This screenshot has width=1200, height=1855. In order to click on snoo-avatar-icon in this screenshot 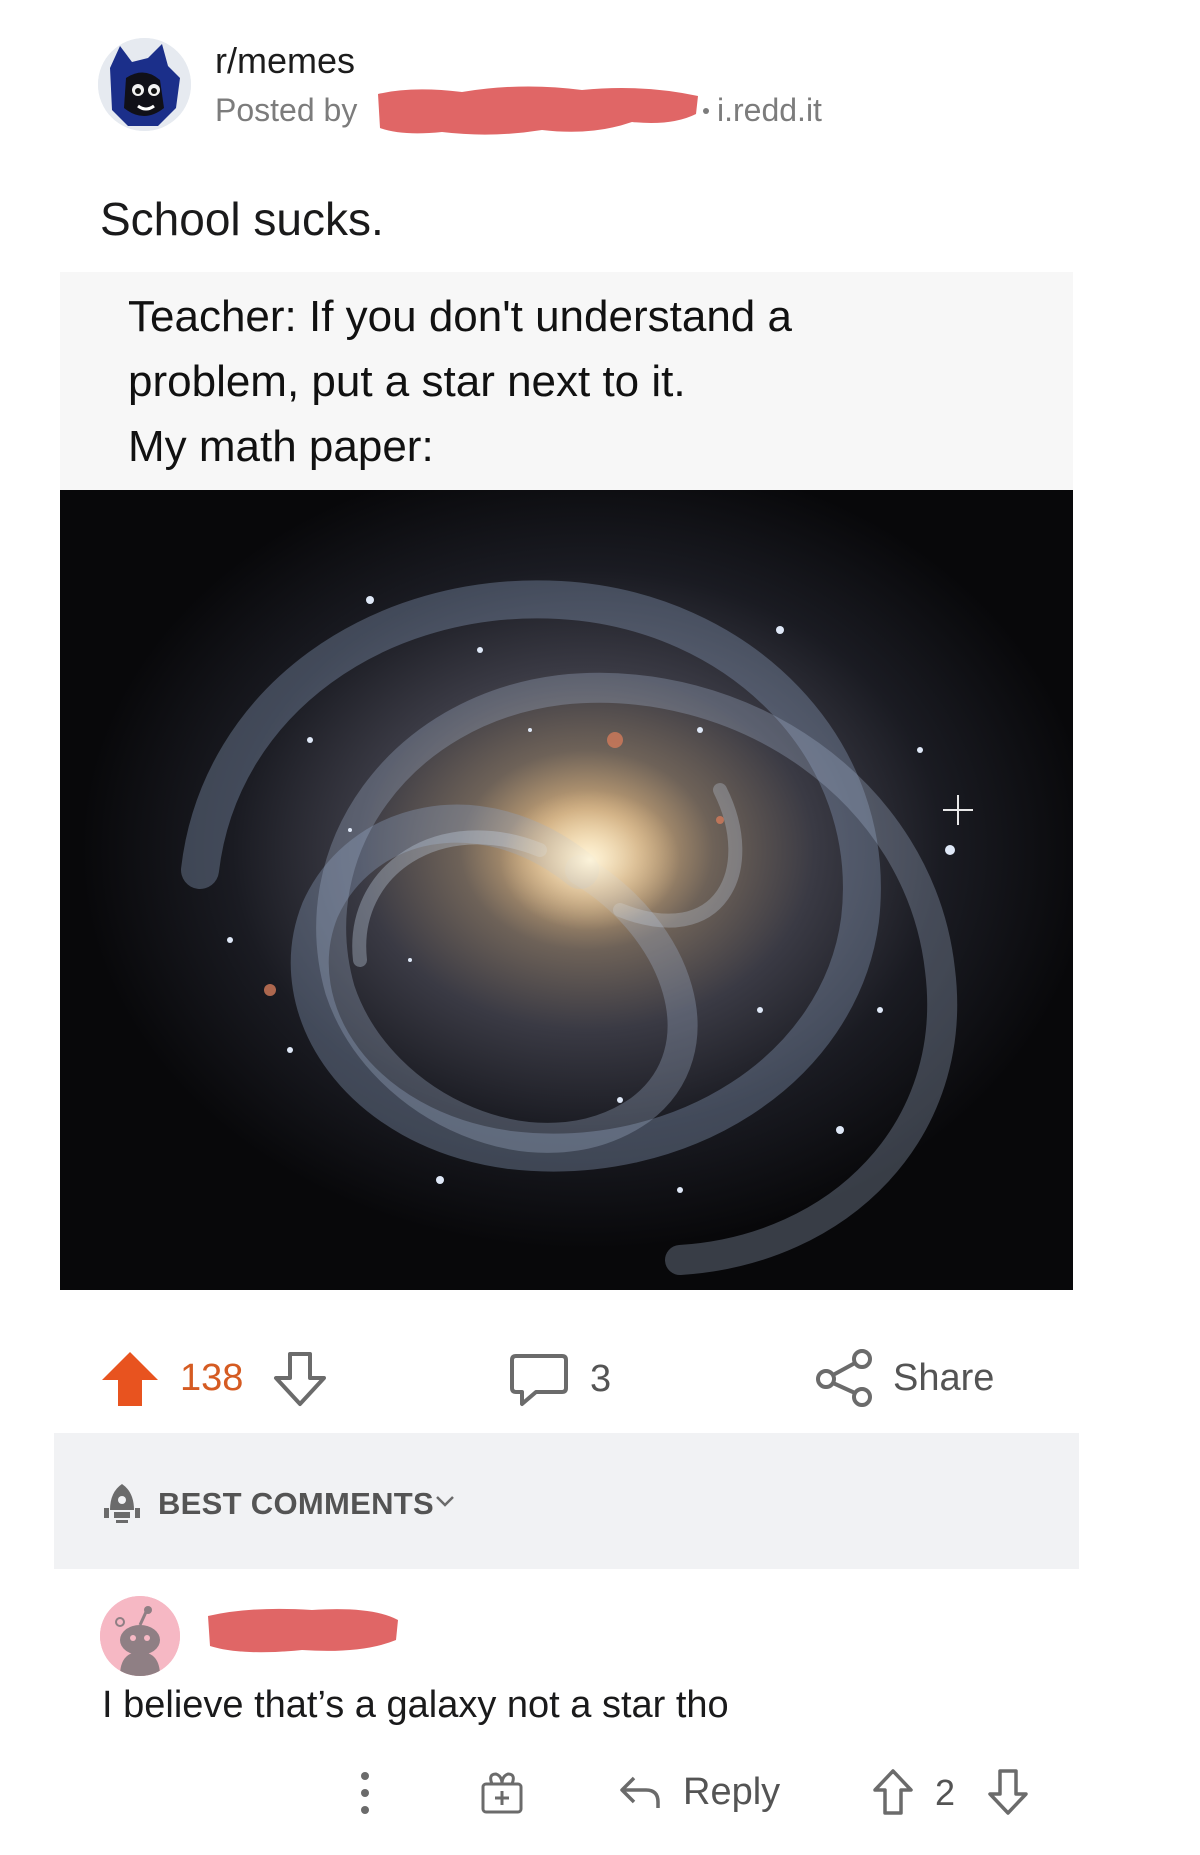, I will do `click(140, 1636)`.